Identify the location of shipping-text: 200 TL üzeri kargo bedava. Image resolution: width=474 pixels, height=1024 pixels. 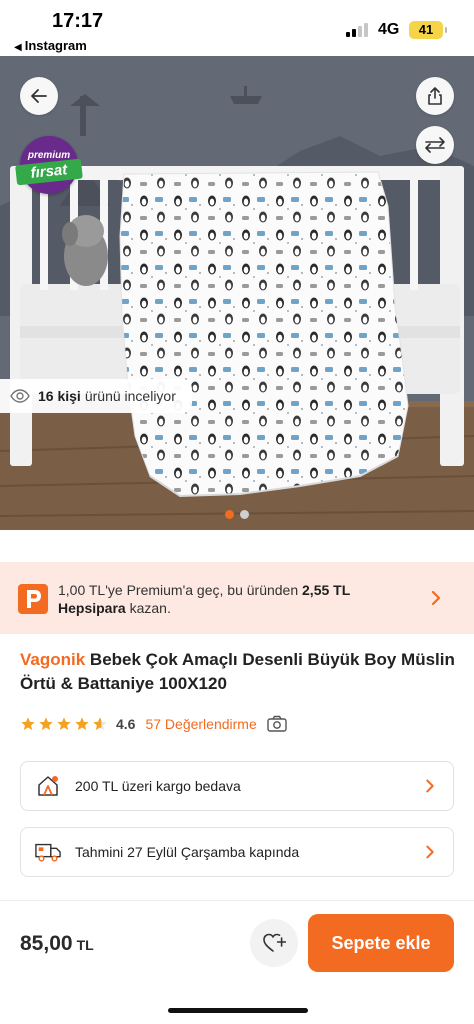
(158, 786).